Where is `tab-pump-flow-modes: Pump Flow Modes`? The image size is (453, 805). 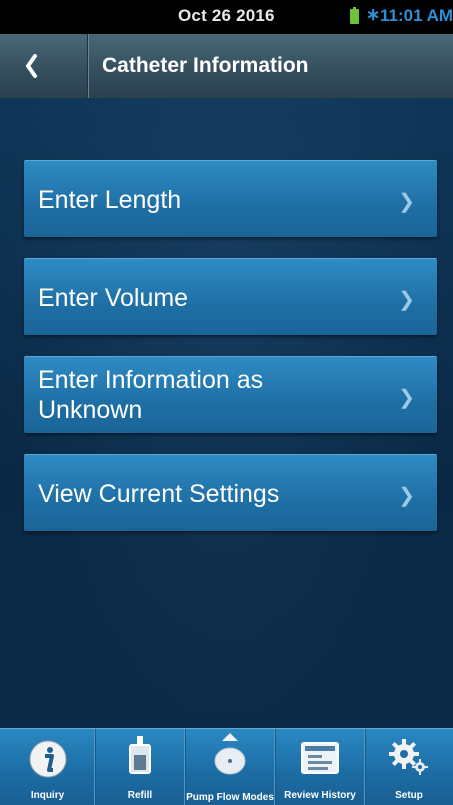
tab-pump-flow-modes: Pump Flow Modes is located at coordinates (230, 767).